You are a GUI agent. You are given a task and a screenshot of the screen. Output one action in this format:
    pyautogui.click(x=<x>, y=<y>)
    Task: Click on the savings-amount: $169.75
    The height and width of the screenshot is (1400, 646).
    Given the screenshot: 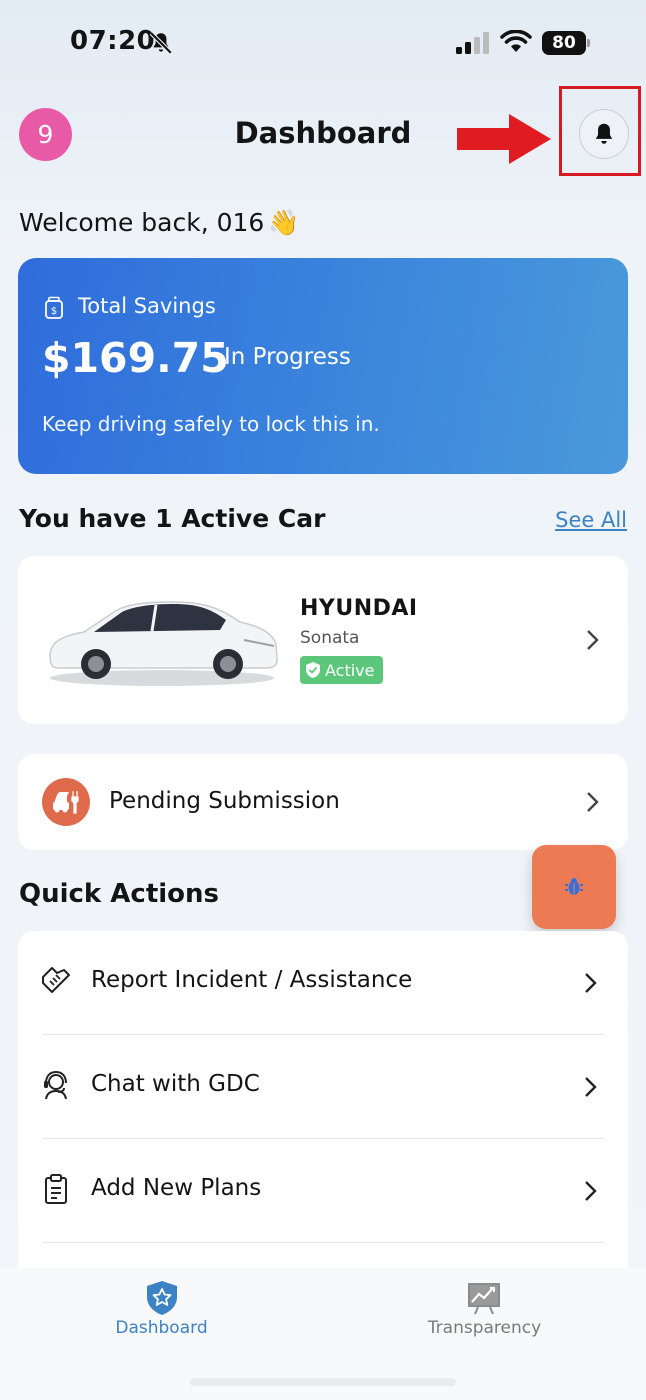 What is the action you would take?
    pyautogui.click(x=135, y=358)
    